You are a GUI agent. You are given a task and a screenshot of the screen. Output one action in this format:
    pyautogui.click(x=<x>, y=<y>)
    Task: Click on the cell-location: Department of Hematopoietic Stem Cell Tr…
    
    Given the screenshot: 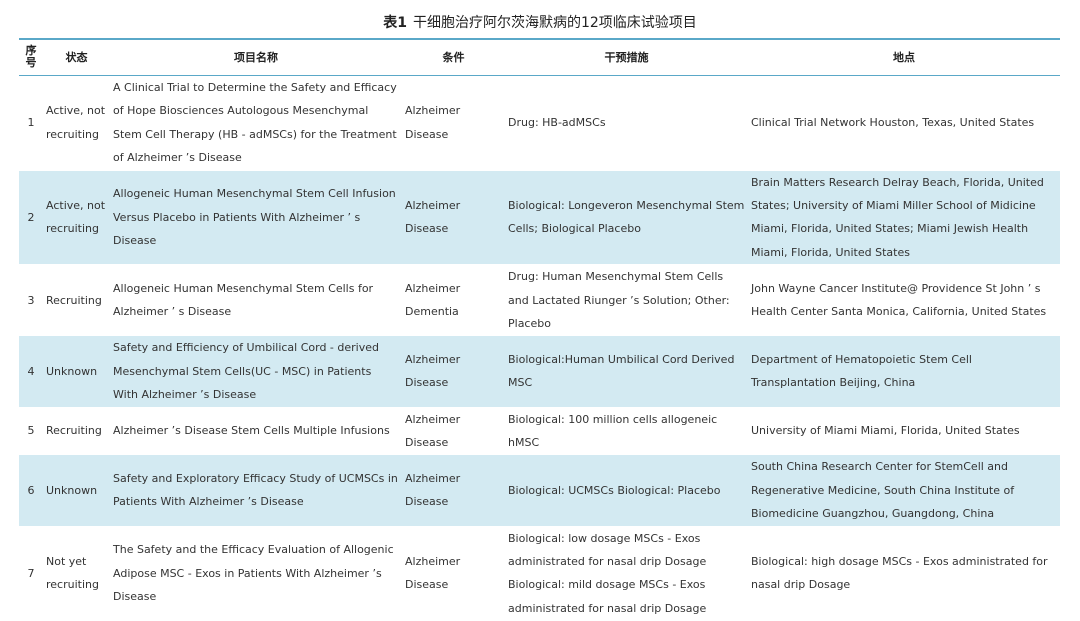 What is the action you would take?
    pyautogui.click(x=904, y=371)
    